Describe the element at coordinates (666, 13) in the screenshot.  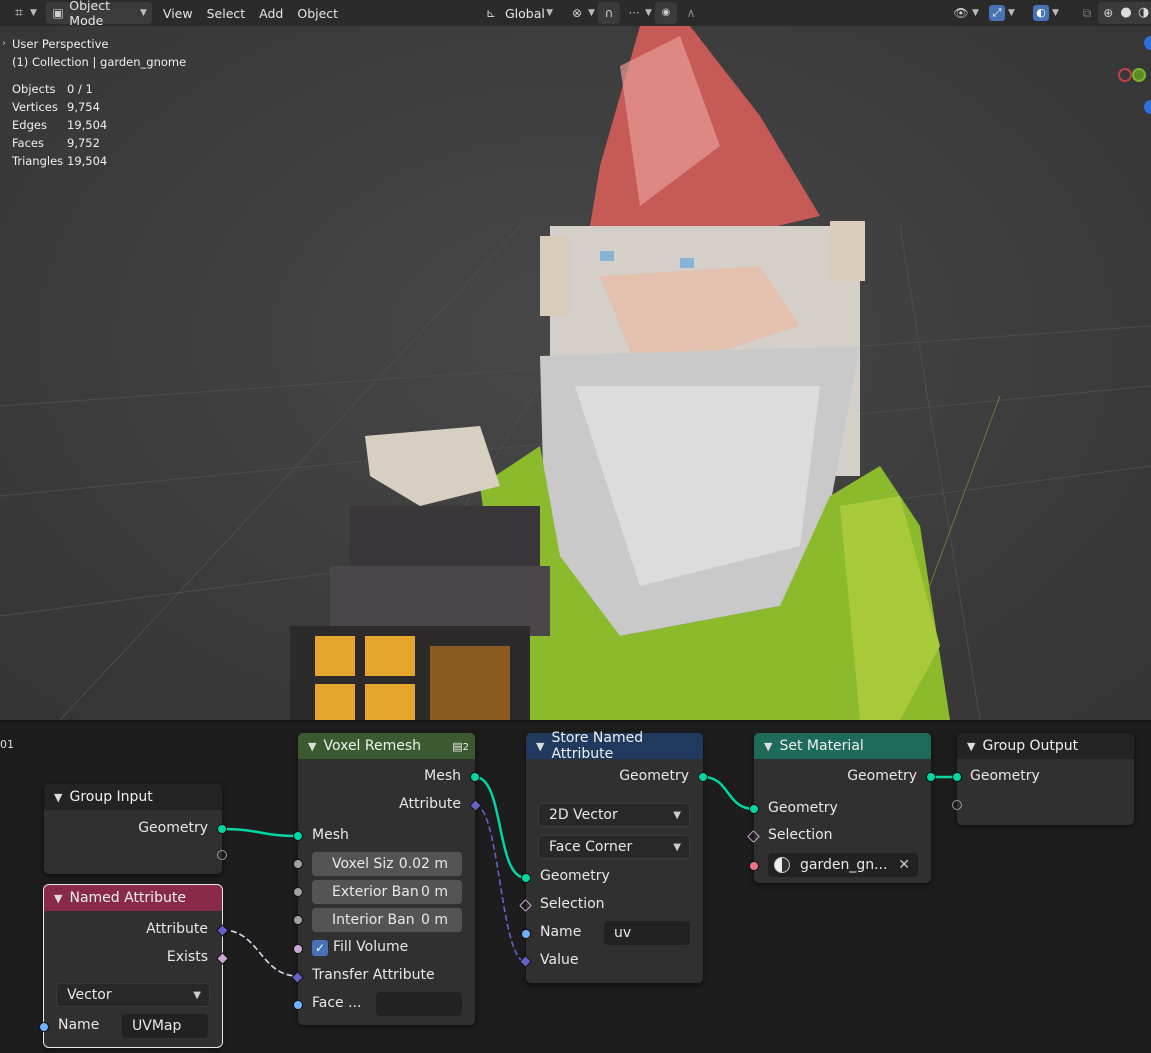
I see `proportional-edit-toggle: ◉` at that location.